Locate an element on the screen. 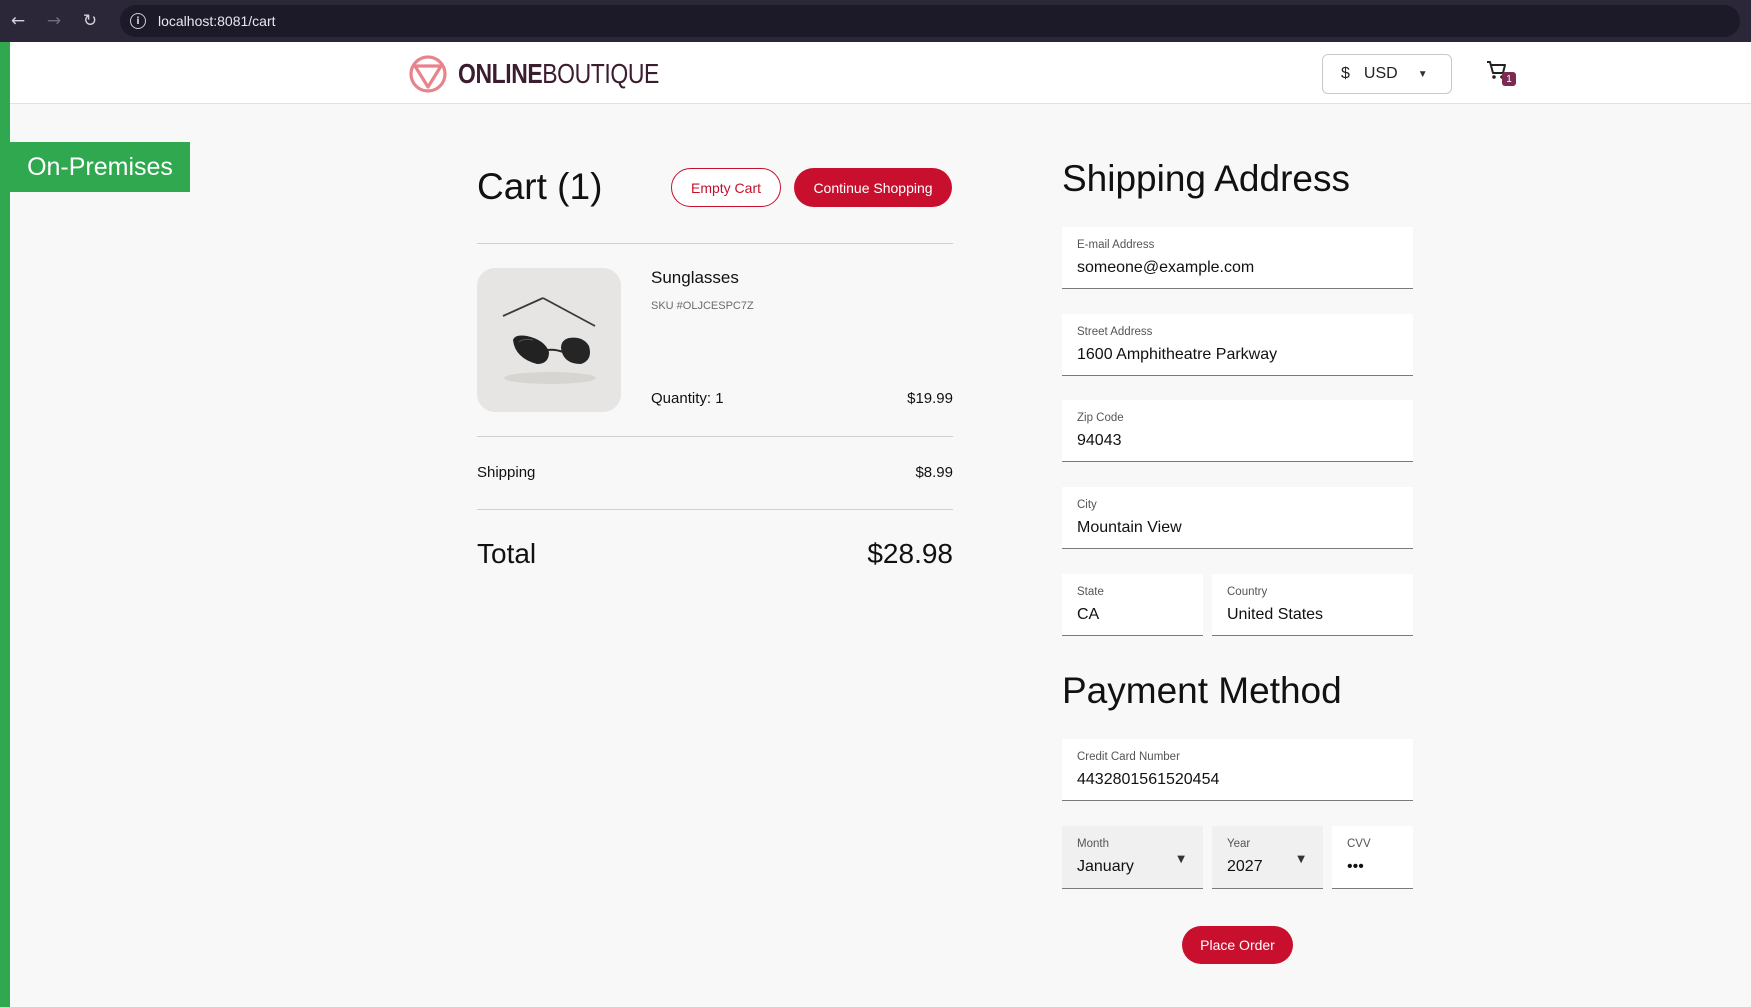  currency-selector: $ USD ▼ is located at coordinates (1387, 74).